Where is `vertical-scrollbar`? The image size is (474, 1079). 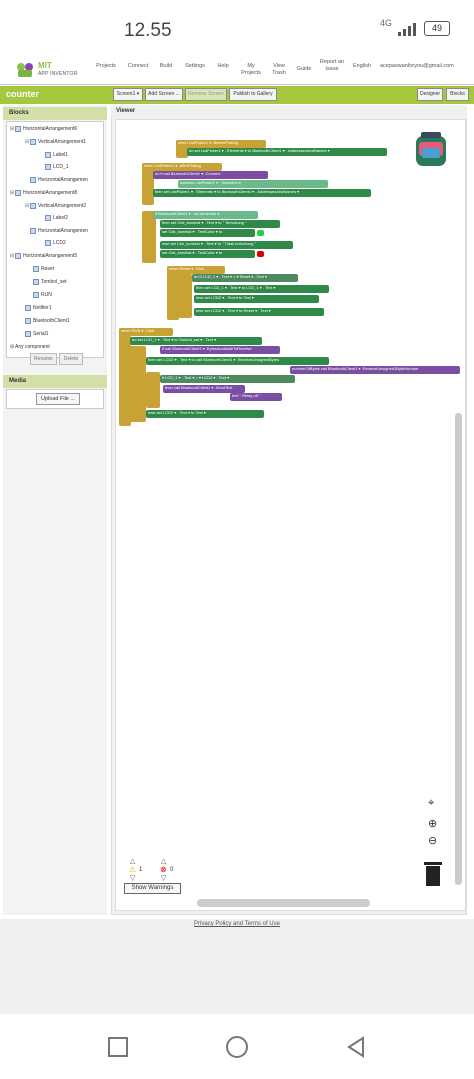
vertical-scrollbar is located at coordinates (458, 649).